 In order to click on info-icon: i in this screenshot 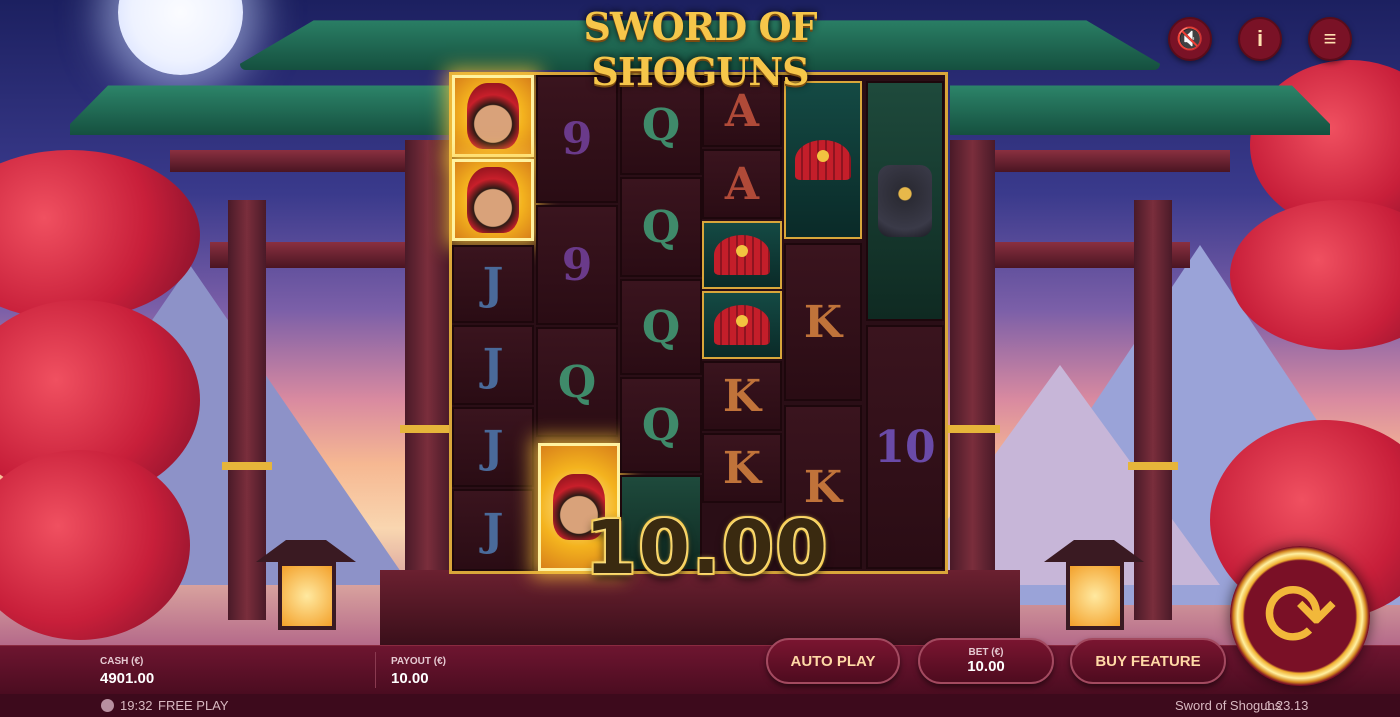, I will do `click(1260, 38)`.